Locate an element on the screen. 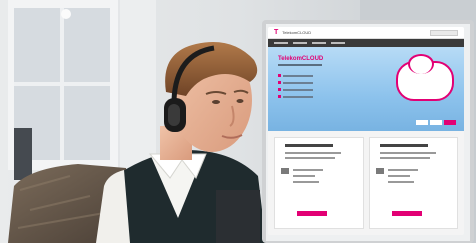  cloud-icon is located at coordinates (425, 77).